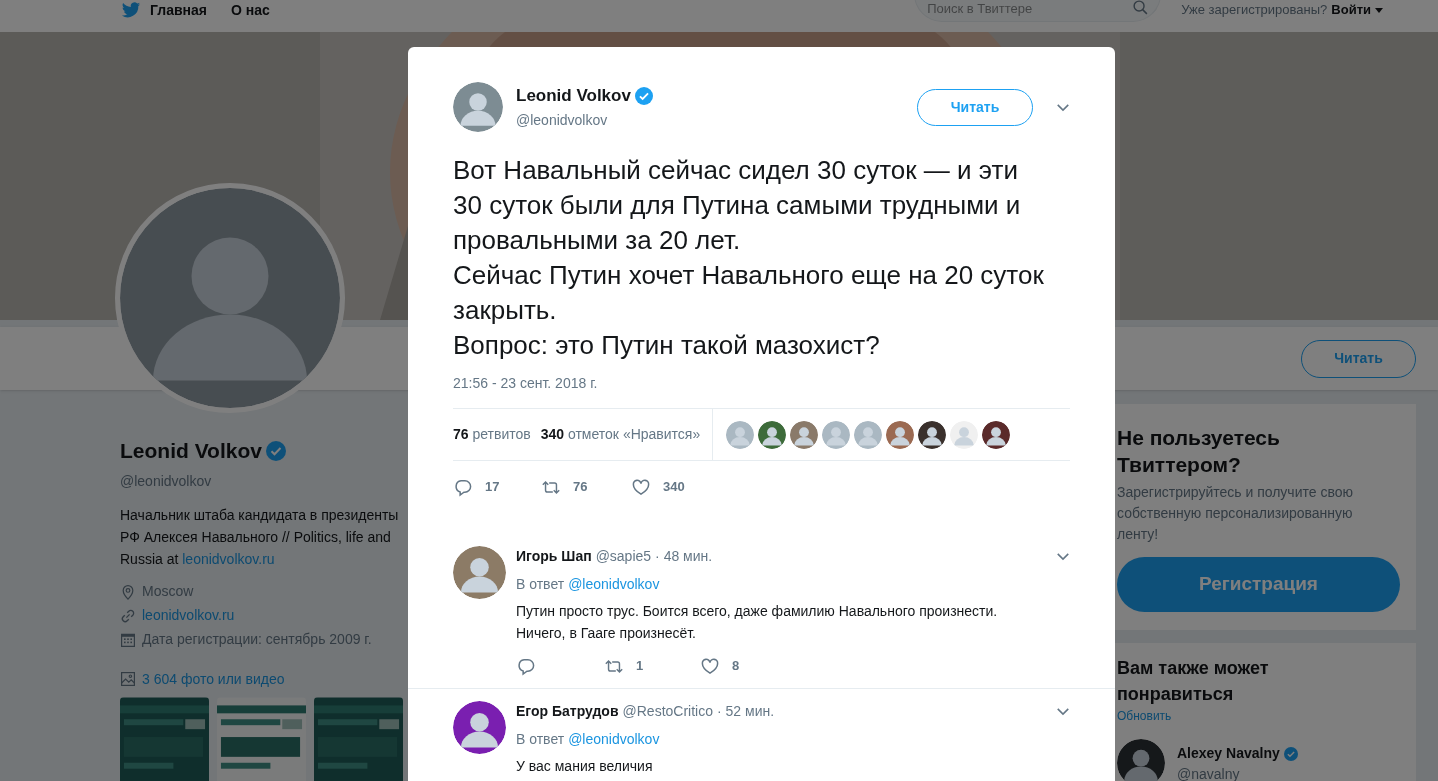 Image resolution: width=1438 pixels, height=781 pixels. I want to click on reply-author-handle: @RestoCritico, so click(667, 711).